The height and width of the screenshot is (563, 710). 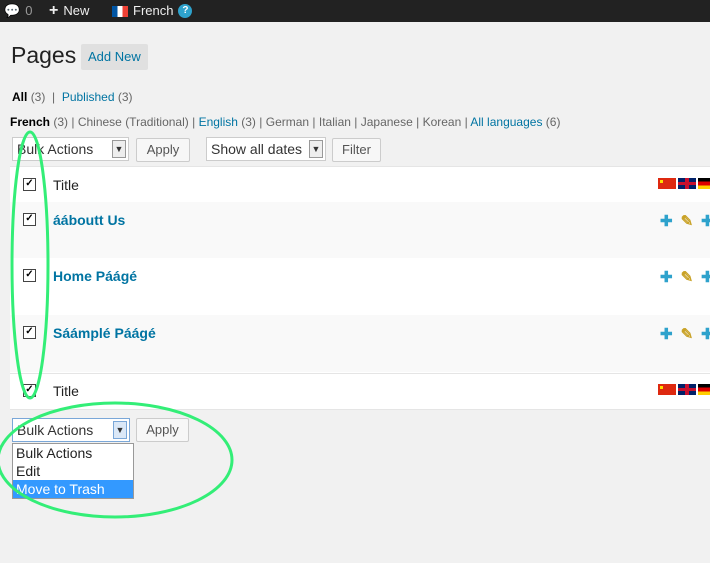 What do you see at coordinates (89, 220) in the screenshot?
I see `page-link: ááboutt Us` at bounding box center [89, 220].